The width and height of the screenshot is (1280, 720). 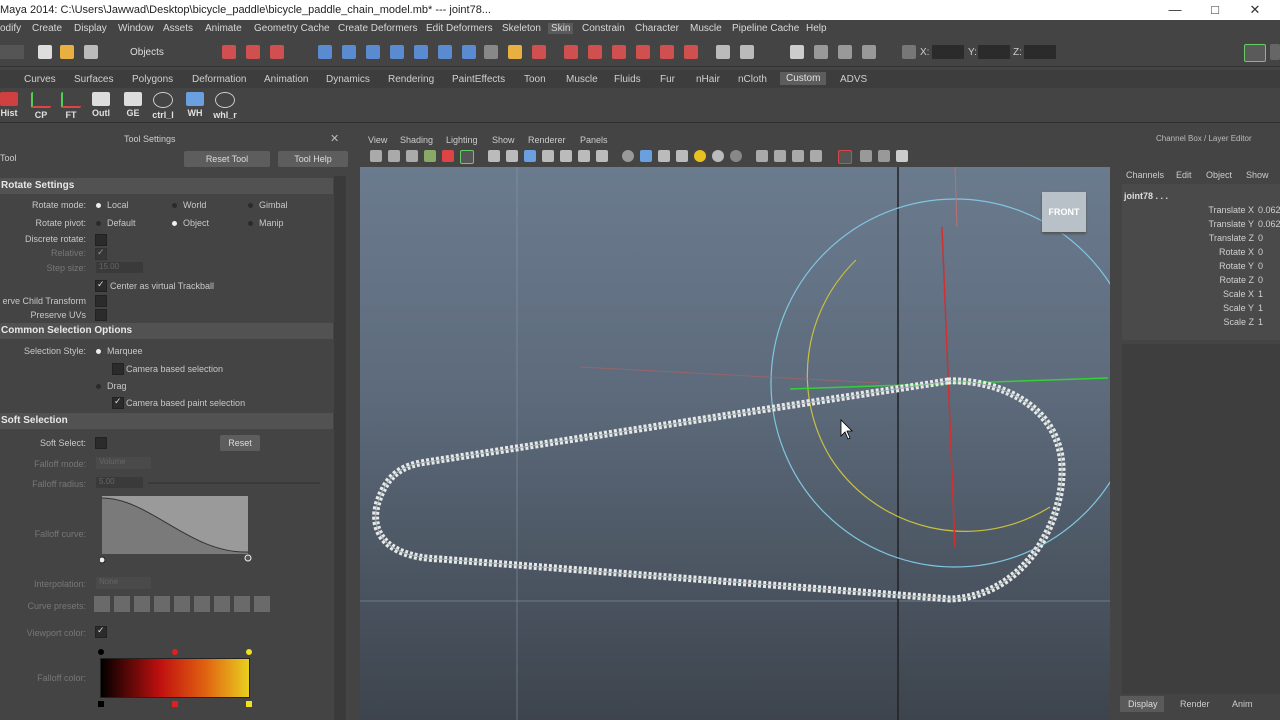 I want to click on falloff-radius-field: 5.00, so click(x=119, y=482).